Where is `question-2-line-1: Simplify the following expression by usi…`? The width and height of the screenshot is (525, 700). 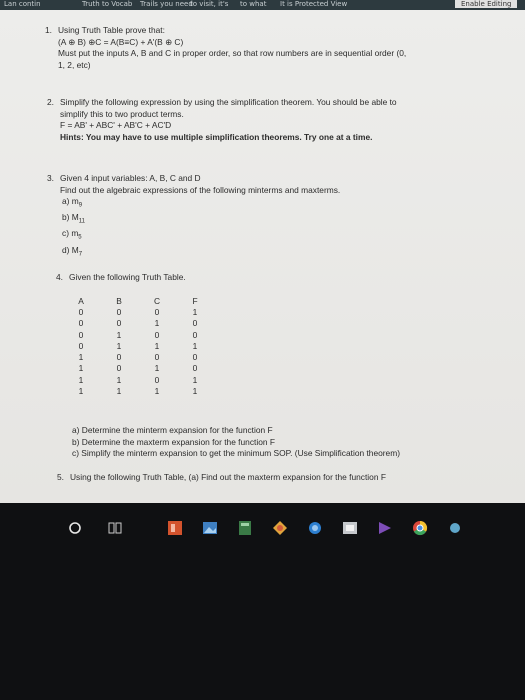
question-2-line-1: Simplify the following expression by usi… is located at coordinates (228, 102).